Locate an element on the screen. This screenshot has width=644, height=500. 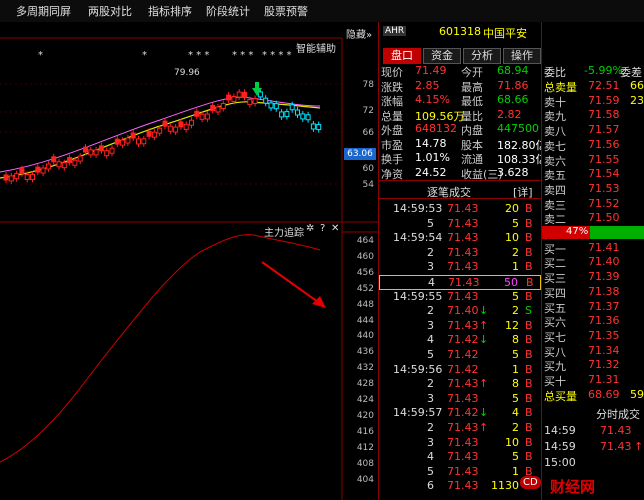
tab-funds: 资金 is located at coordinates (442, 56).